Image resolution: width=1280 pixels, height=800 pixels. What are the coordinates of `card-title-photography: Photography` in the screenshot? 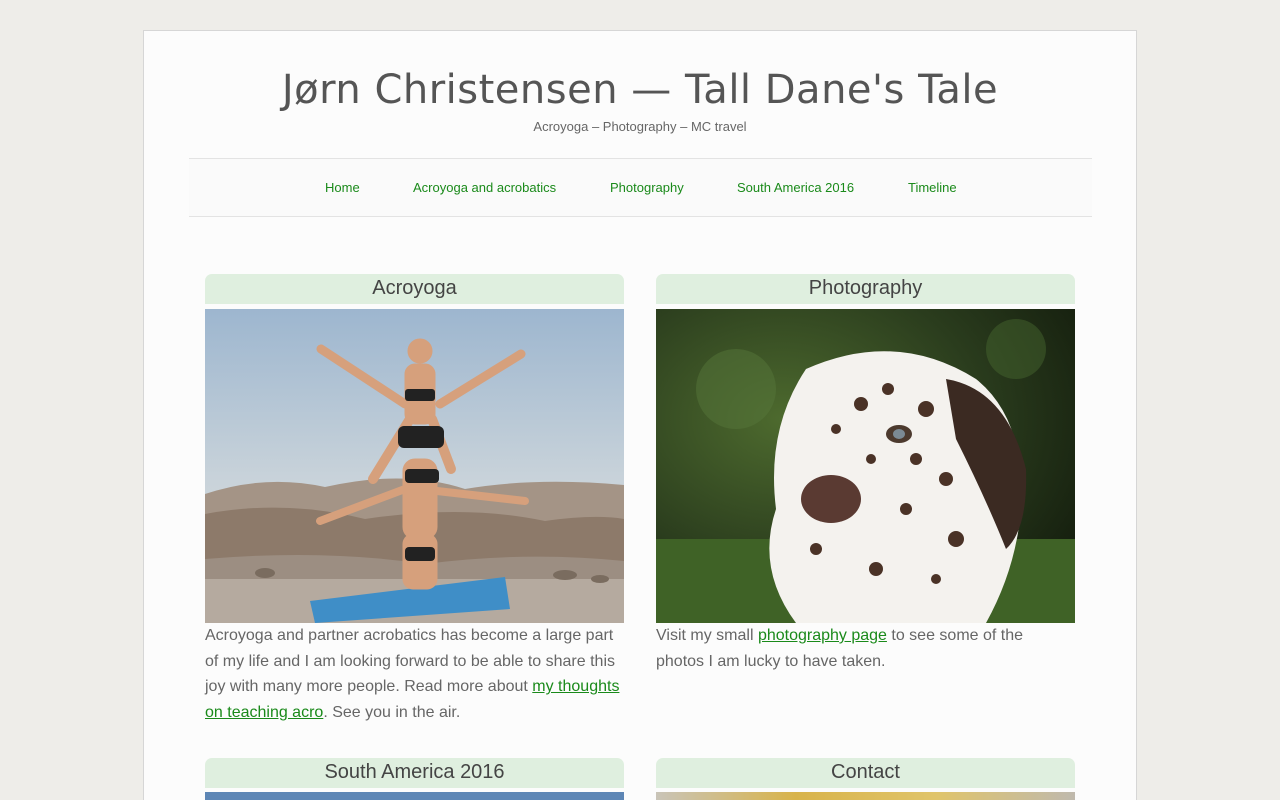 It's located at (865, 289).